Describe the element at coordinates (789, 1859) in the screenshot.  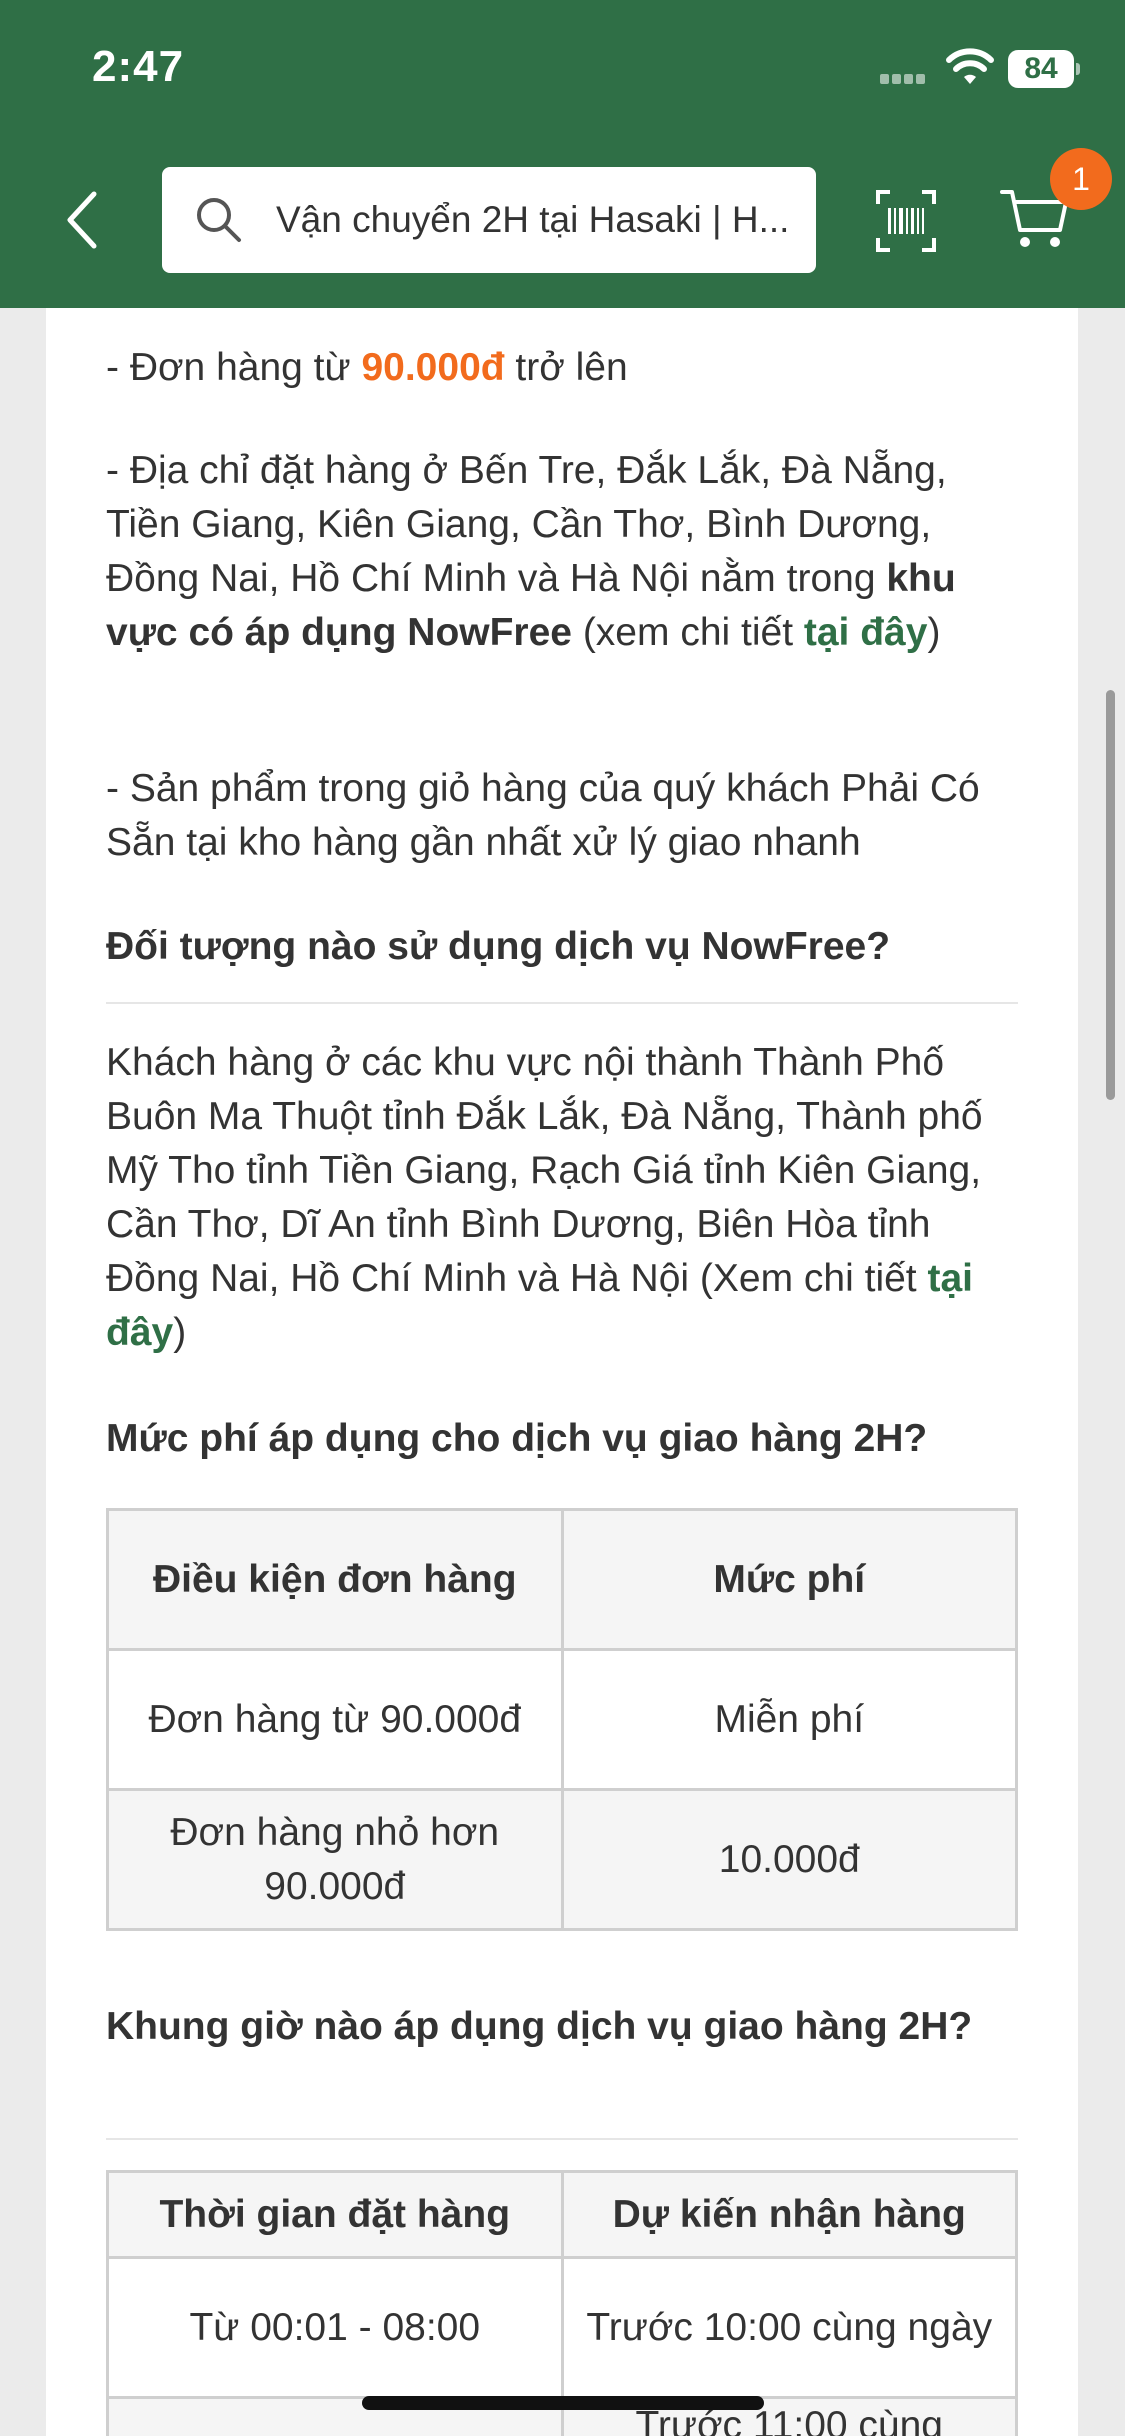
I see `table-cell: 10.000đ` at that location.